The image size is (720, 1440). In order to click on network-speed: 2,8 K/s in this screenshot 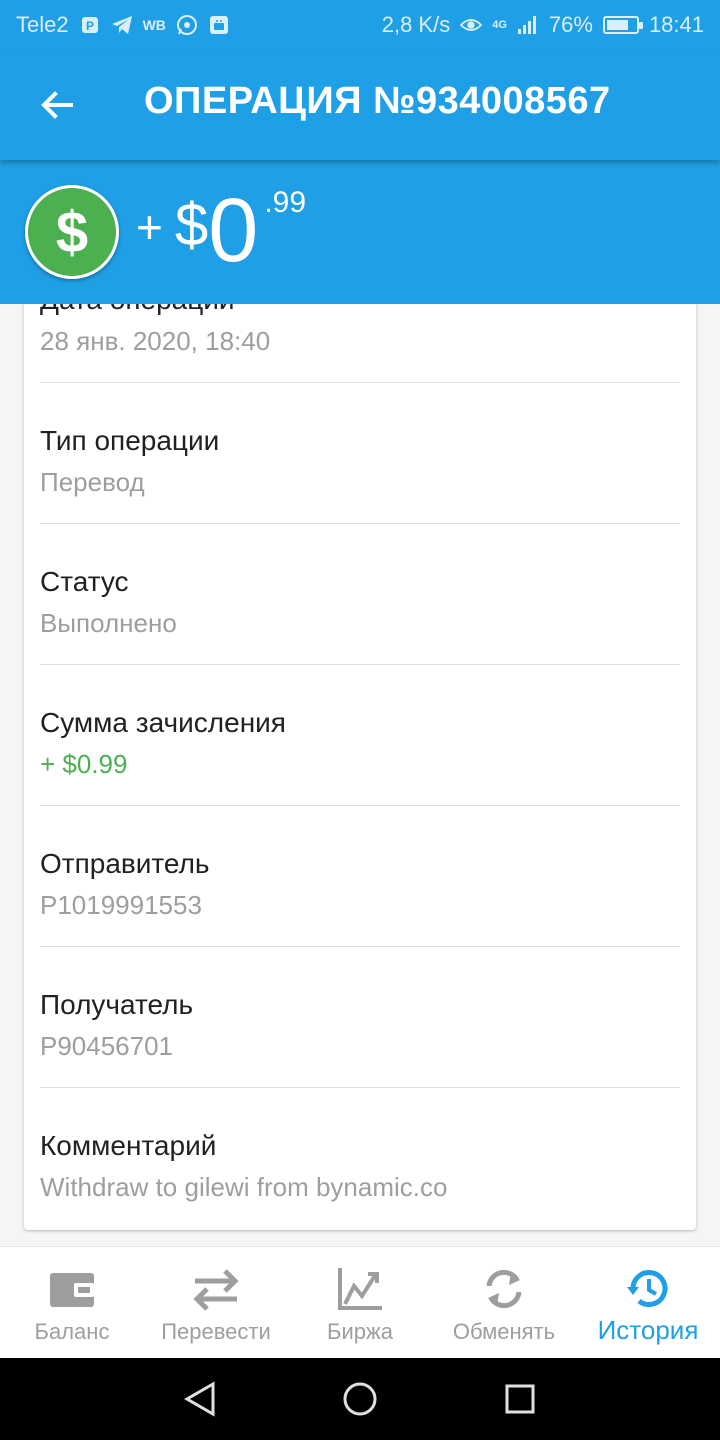, I will do `click(416, 24)`.